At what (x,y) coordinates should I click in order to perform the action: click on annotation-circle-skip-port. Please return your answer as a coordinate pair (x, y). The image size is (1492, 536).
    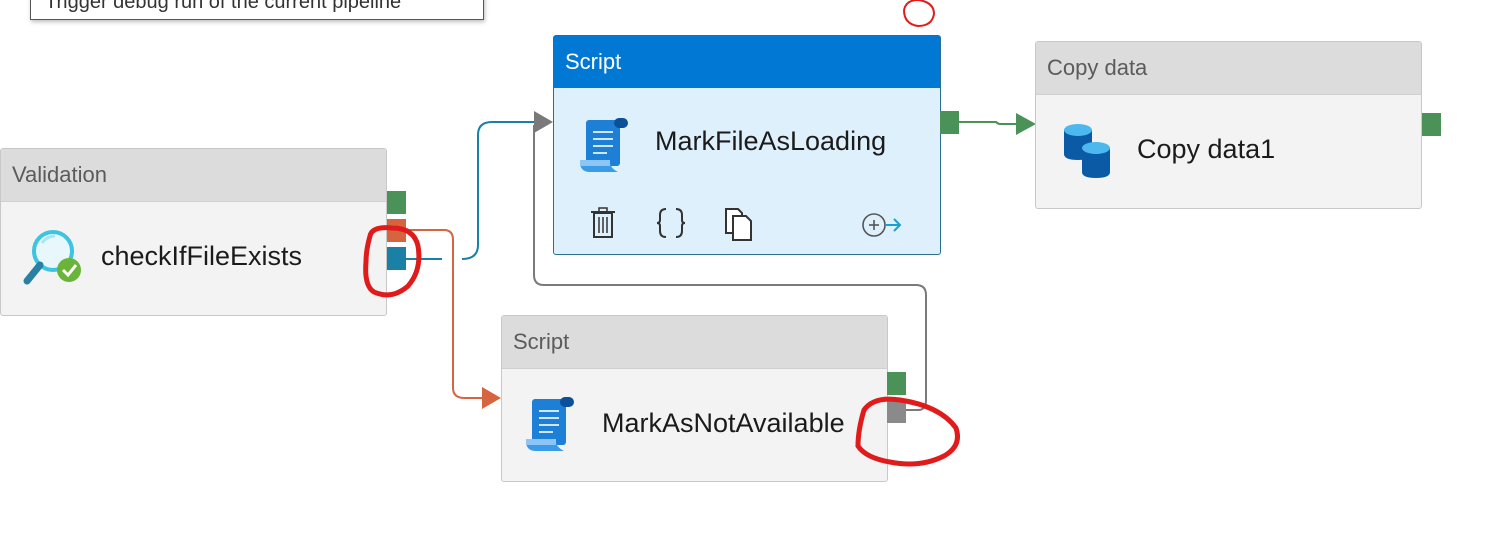
    Looking at the image, I should click on (907, 431).